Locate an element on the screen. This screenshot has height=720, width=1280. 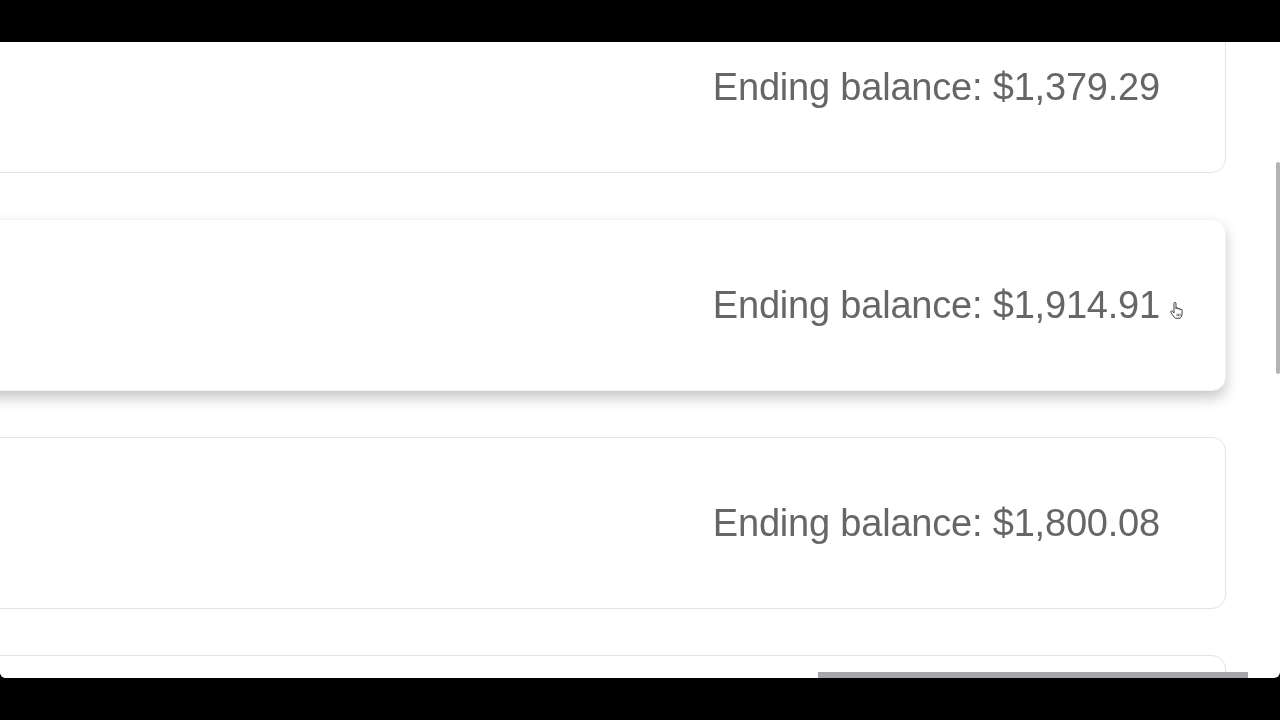
ending-balance-text: Ending balance: $1,800.08 is located at coordinates (936, 523).